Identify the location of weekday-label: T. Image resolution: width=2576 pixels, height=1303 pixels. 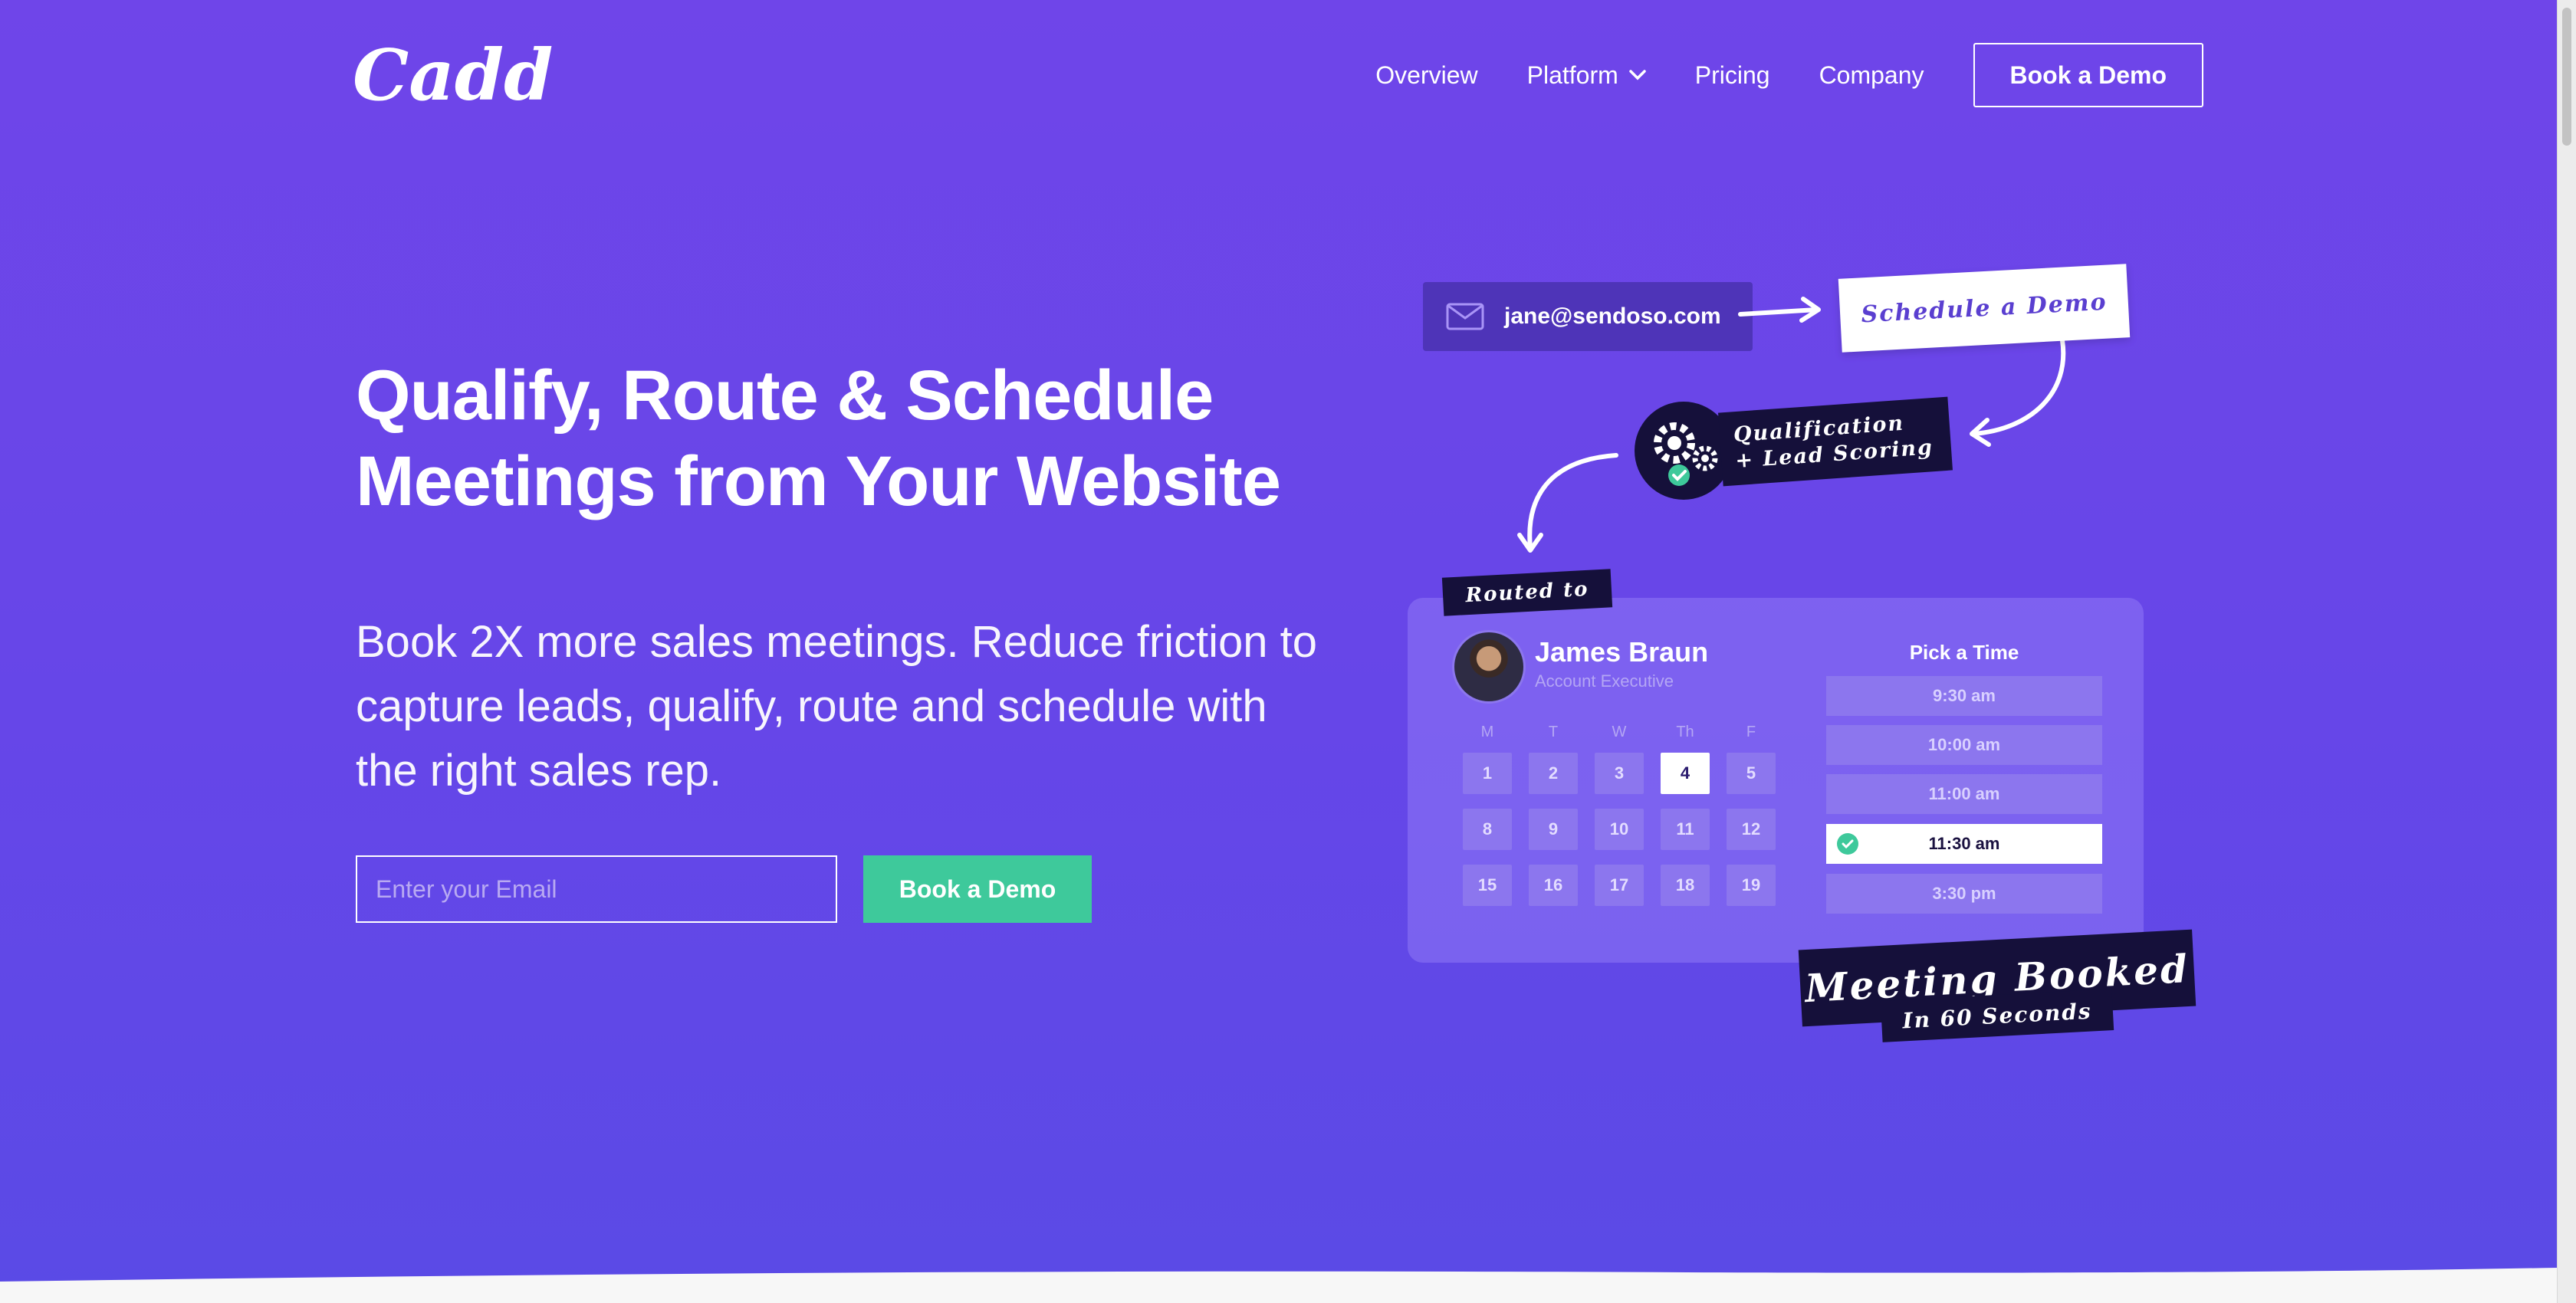
(1554, 732).